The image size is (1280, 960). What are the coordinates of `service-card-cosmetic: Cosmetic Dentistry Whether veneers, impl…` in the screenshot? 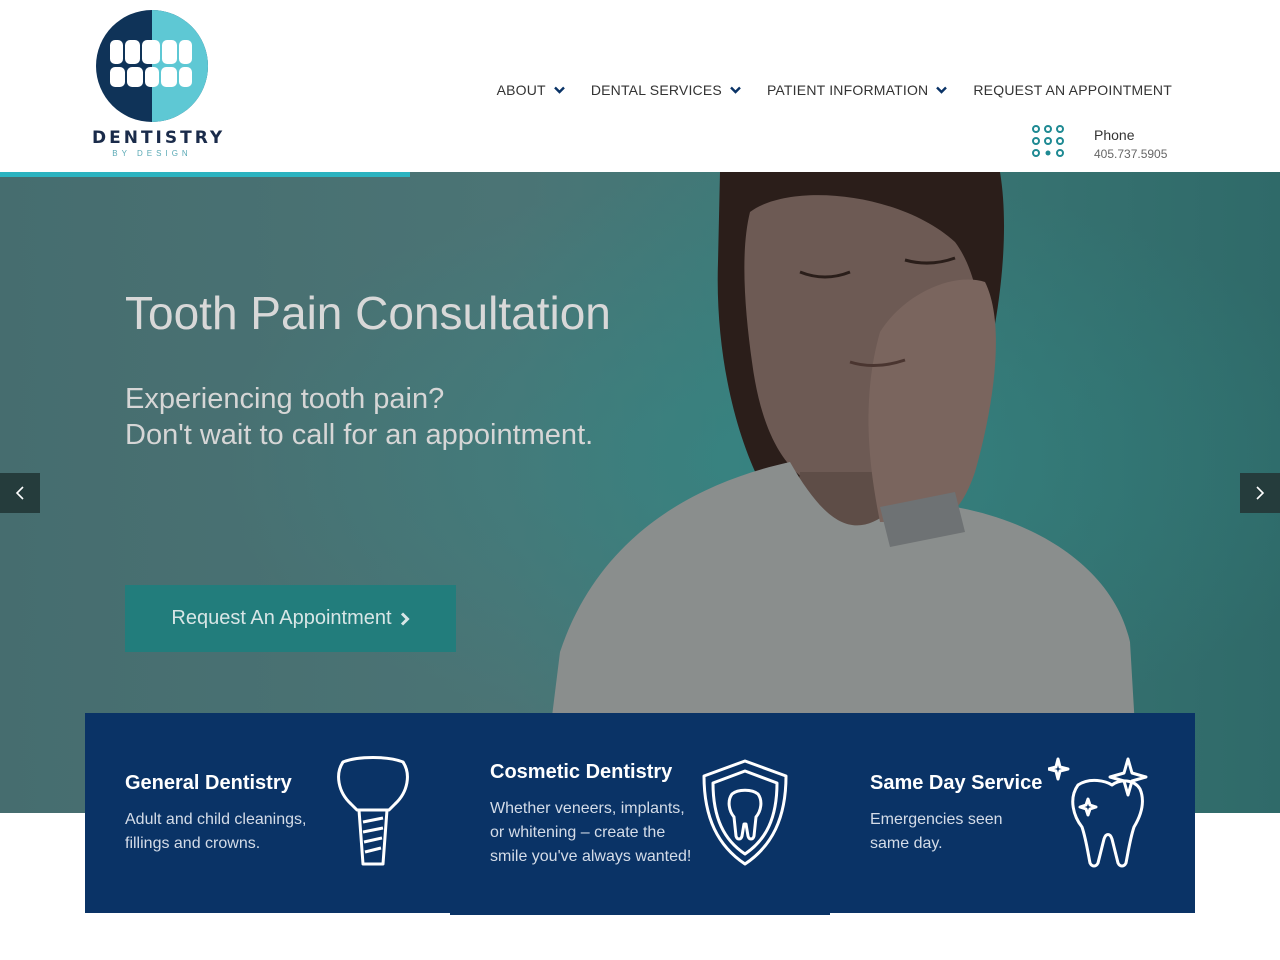 It's located at (640, 813).